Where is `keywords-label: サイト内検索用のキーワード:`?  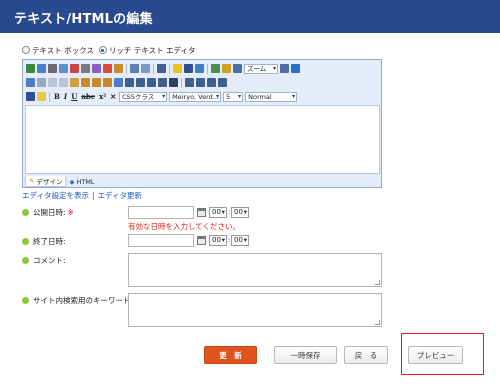
keywords-label: サイト内検索用のキーワード: is located at coordinates (83, 300).